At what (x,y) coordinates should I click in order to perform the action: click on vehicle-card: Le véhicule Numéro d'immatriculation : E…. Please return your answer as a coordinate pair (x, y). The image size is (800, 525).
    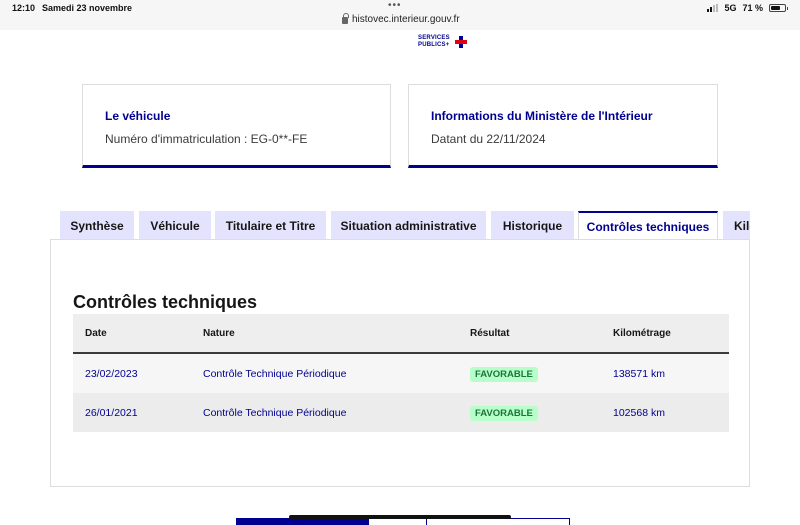
    Looking at the image, I should click on (236, 126).